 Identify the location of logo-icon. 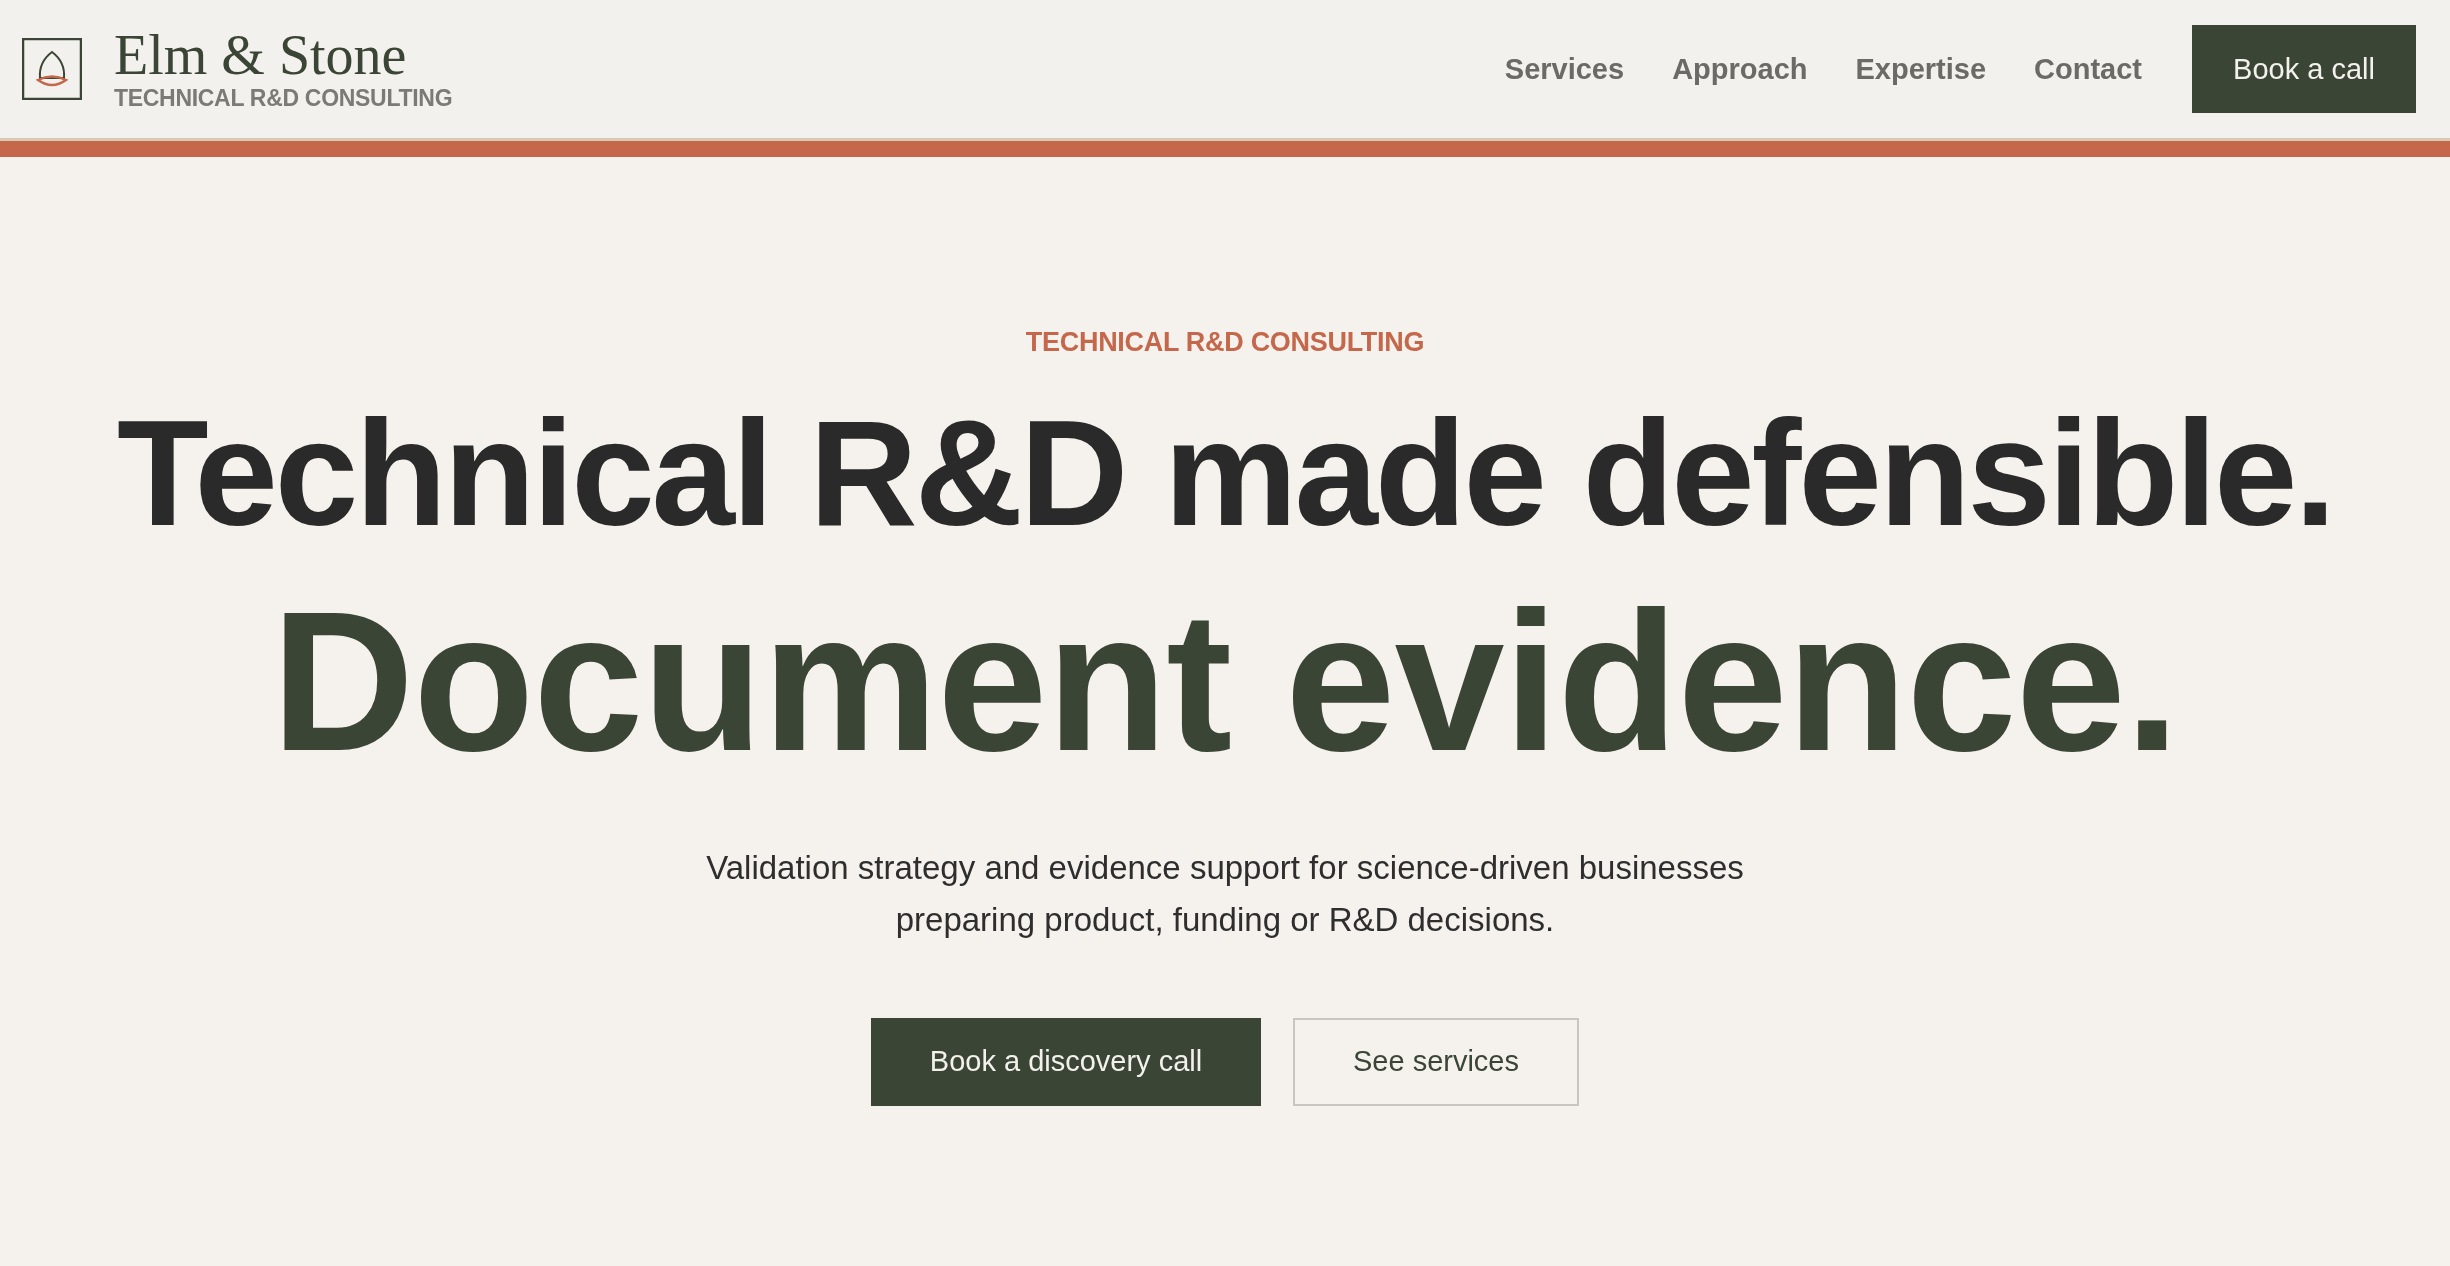
(52, 69).